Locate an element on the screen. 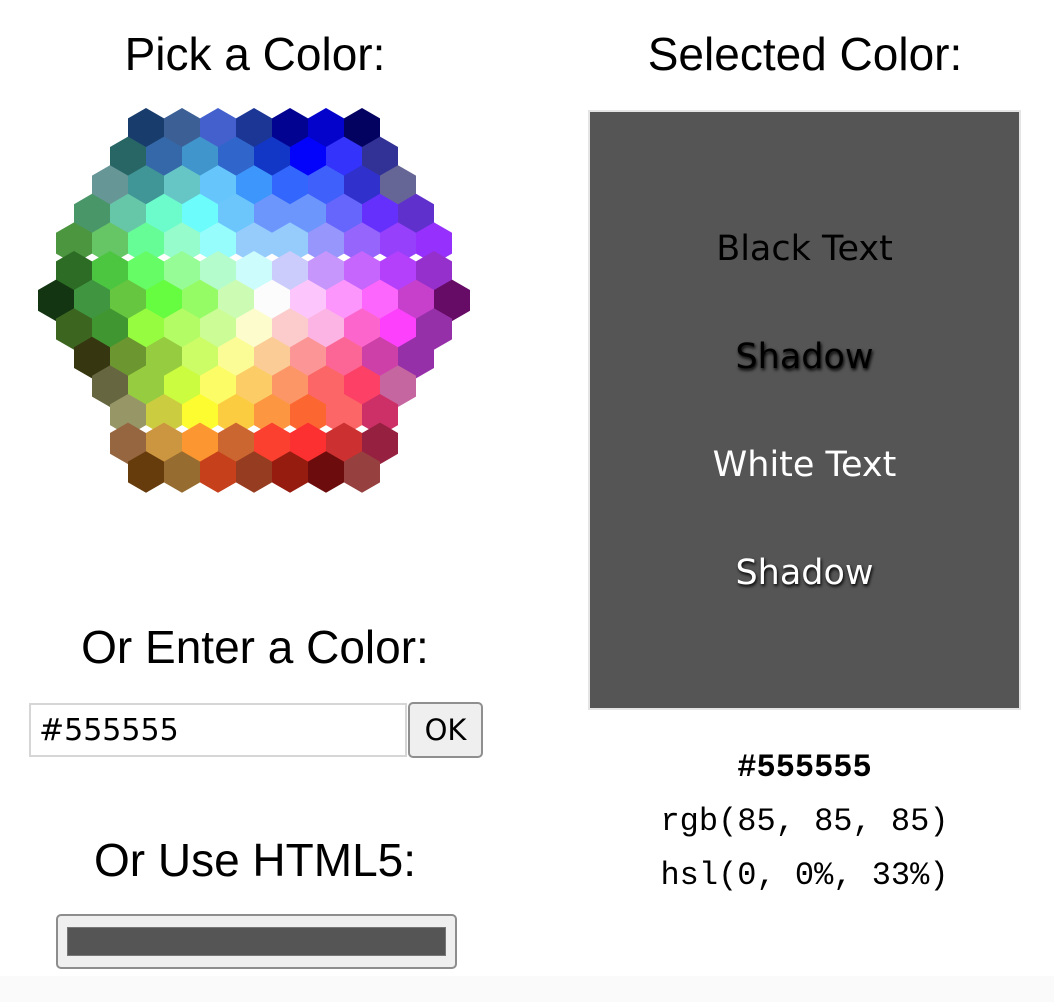  page-bottom-strip is located at coordinates (527, 989).